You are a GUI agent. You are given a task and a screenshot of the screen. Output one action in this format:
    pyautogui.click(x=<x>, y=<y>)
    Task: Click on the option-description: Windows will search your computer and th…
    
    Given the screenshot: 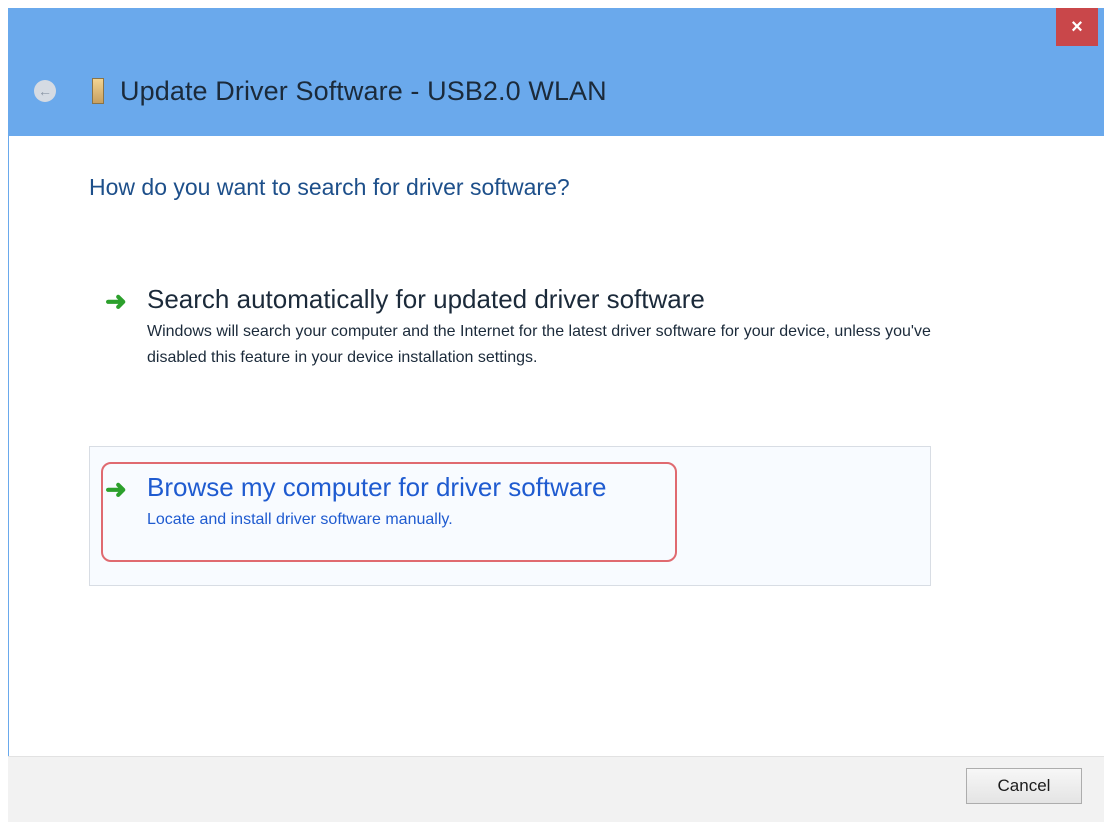 What is the action you would take?
    pyautogui.click(x=539, y=344)
    